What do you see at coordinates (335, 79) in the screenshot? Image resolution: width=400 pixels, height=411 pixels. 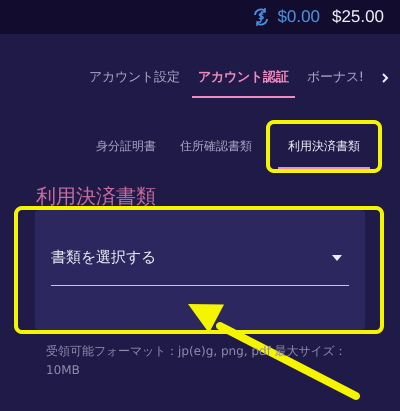 I see `account-tab: ボーナス!` at bounding box center [335, 79].